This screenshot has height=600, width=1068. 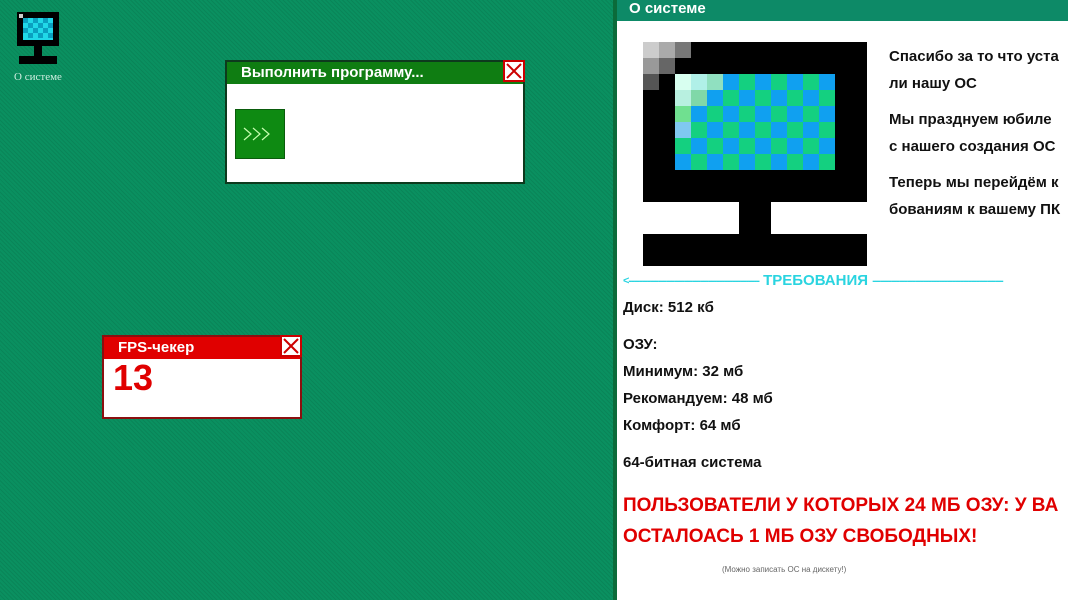 I want to click on message-line-6: бованиям к вашему ПК, so click(x=975, y=209).